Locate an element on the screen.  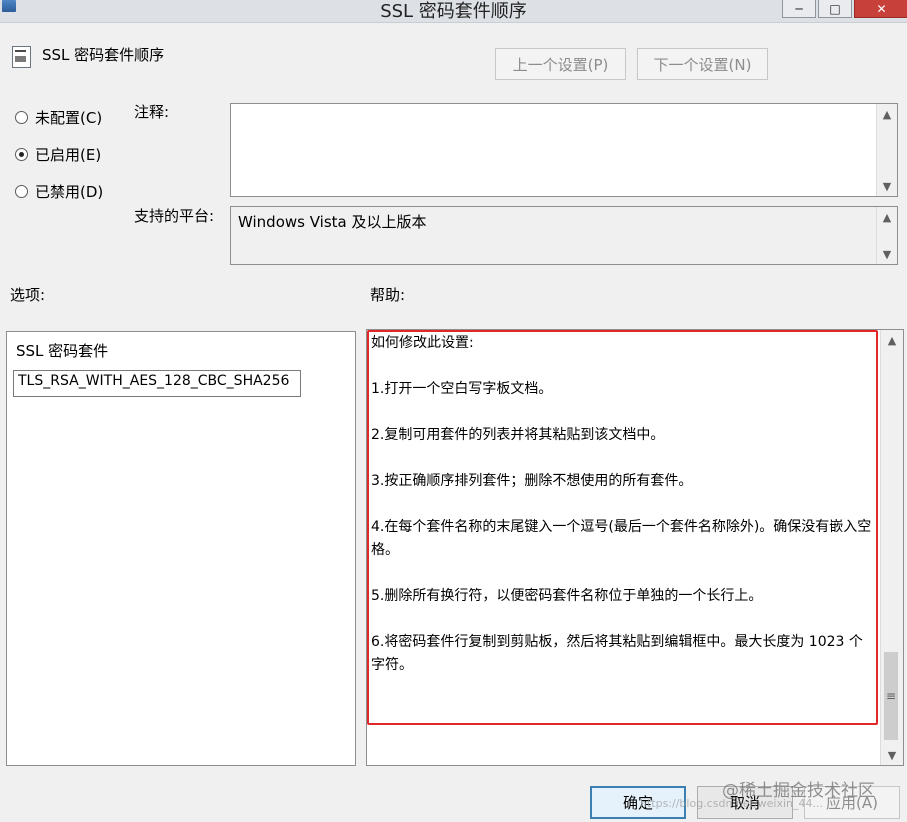
cipher-suite-title: SSL 密码套件 is located at coordinates (62, 351).